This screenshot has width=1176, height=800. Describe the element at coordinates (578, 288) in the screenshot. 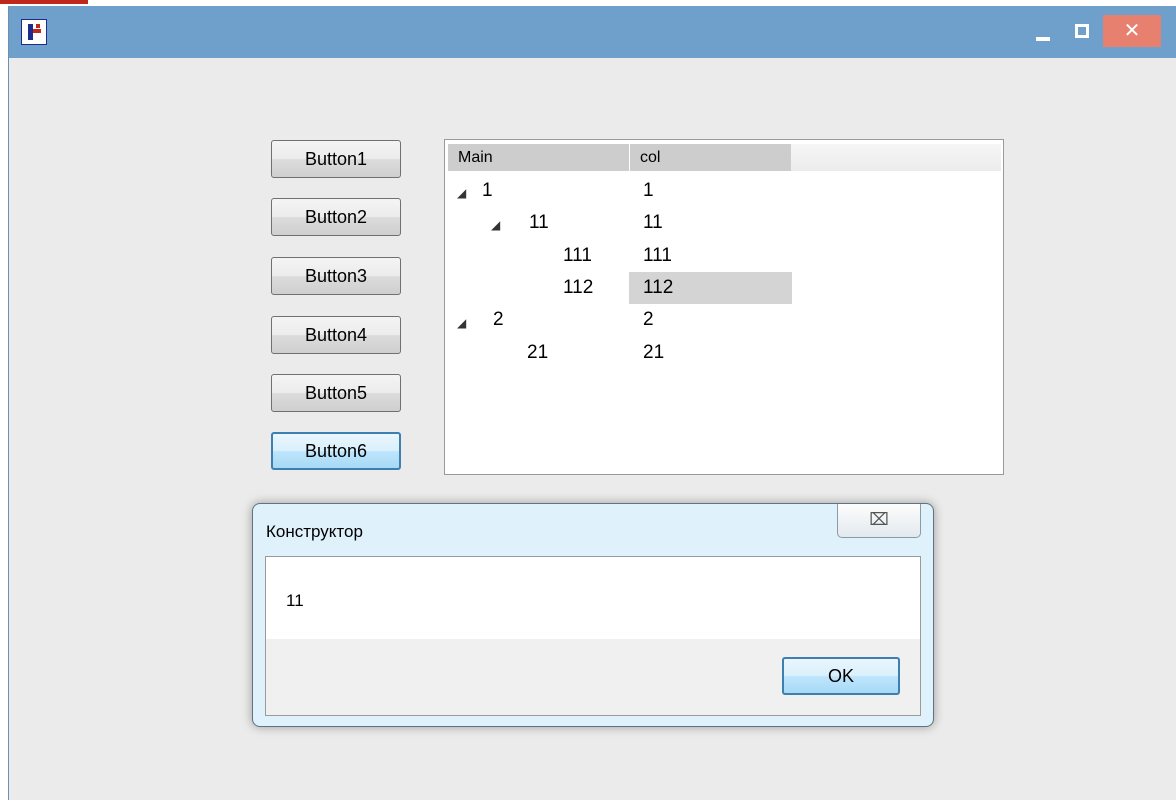

I see `tree-row-main: 112` at that location.